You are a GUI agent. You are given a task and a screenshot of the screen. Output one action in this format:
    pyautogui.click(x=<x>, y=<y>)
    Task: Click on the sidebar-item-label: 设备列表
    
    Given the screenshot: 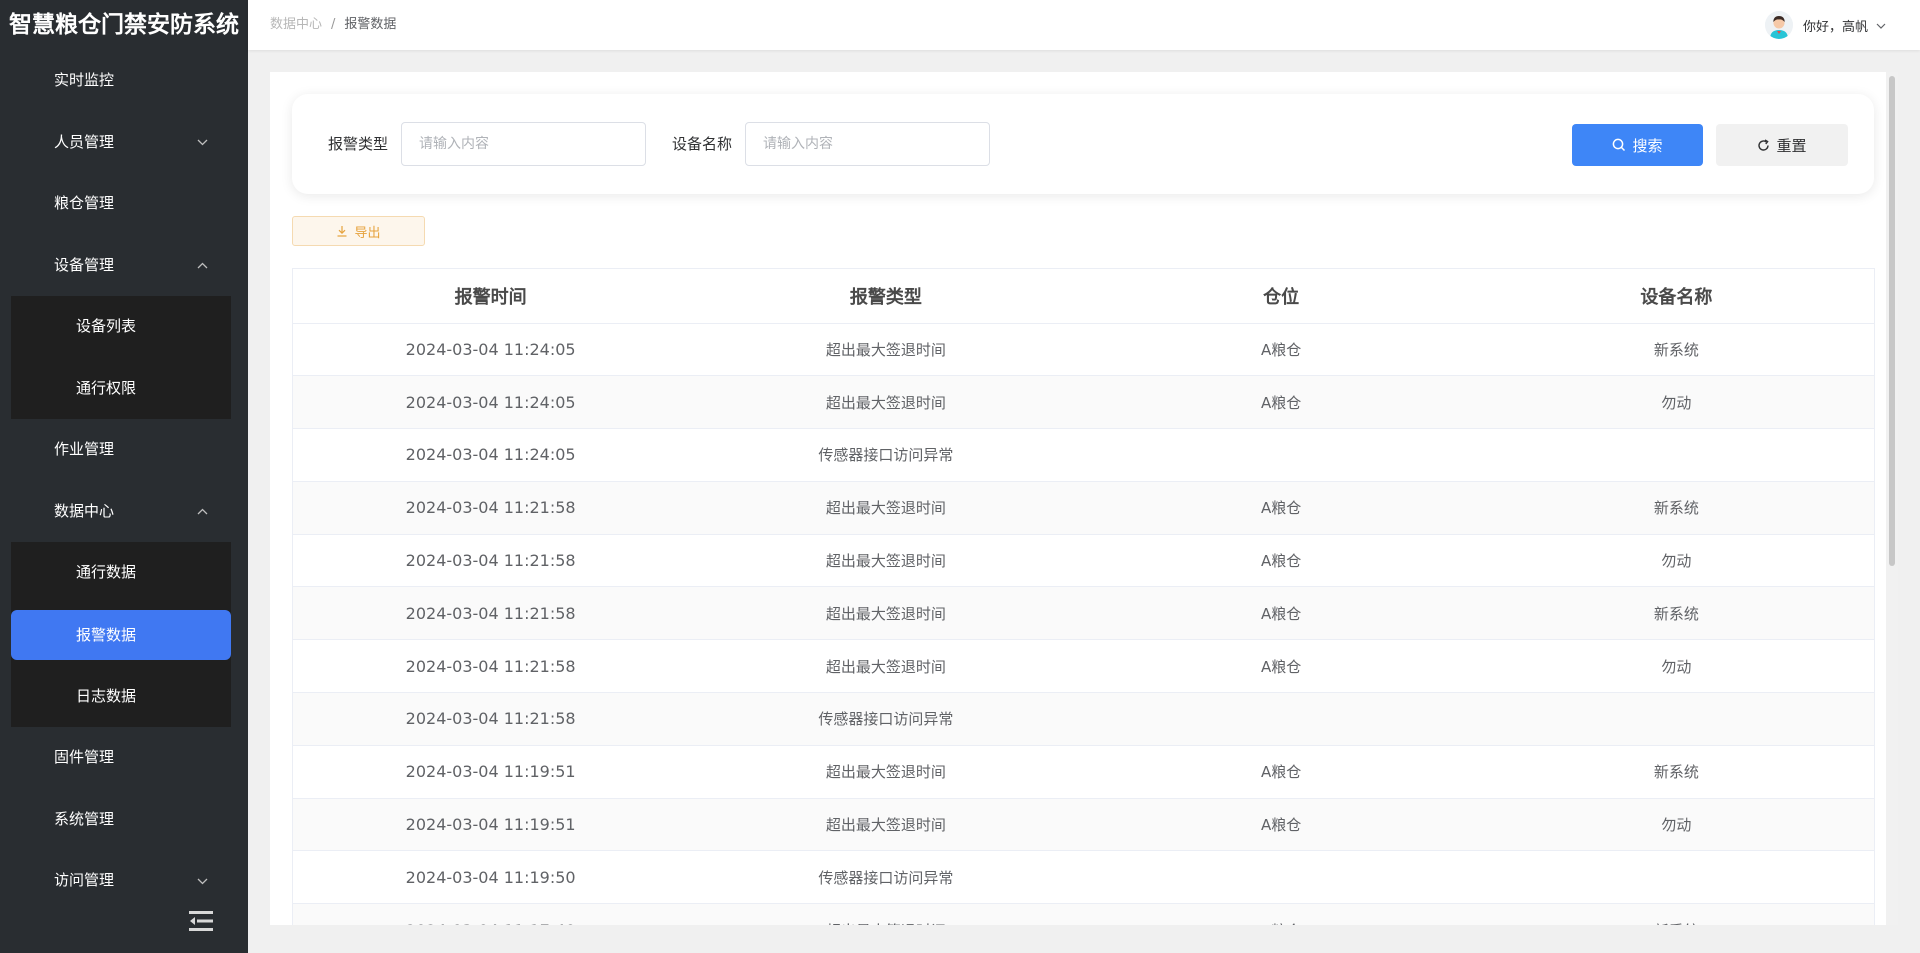 What is the action you would take?
    pyautogui.click(x=106, y=326)
    